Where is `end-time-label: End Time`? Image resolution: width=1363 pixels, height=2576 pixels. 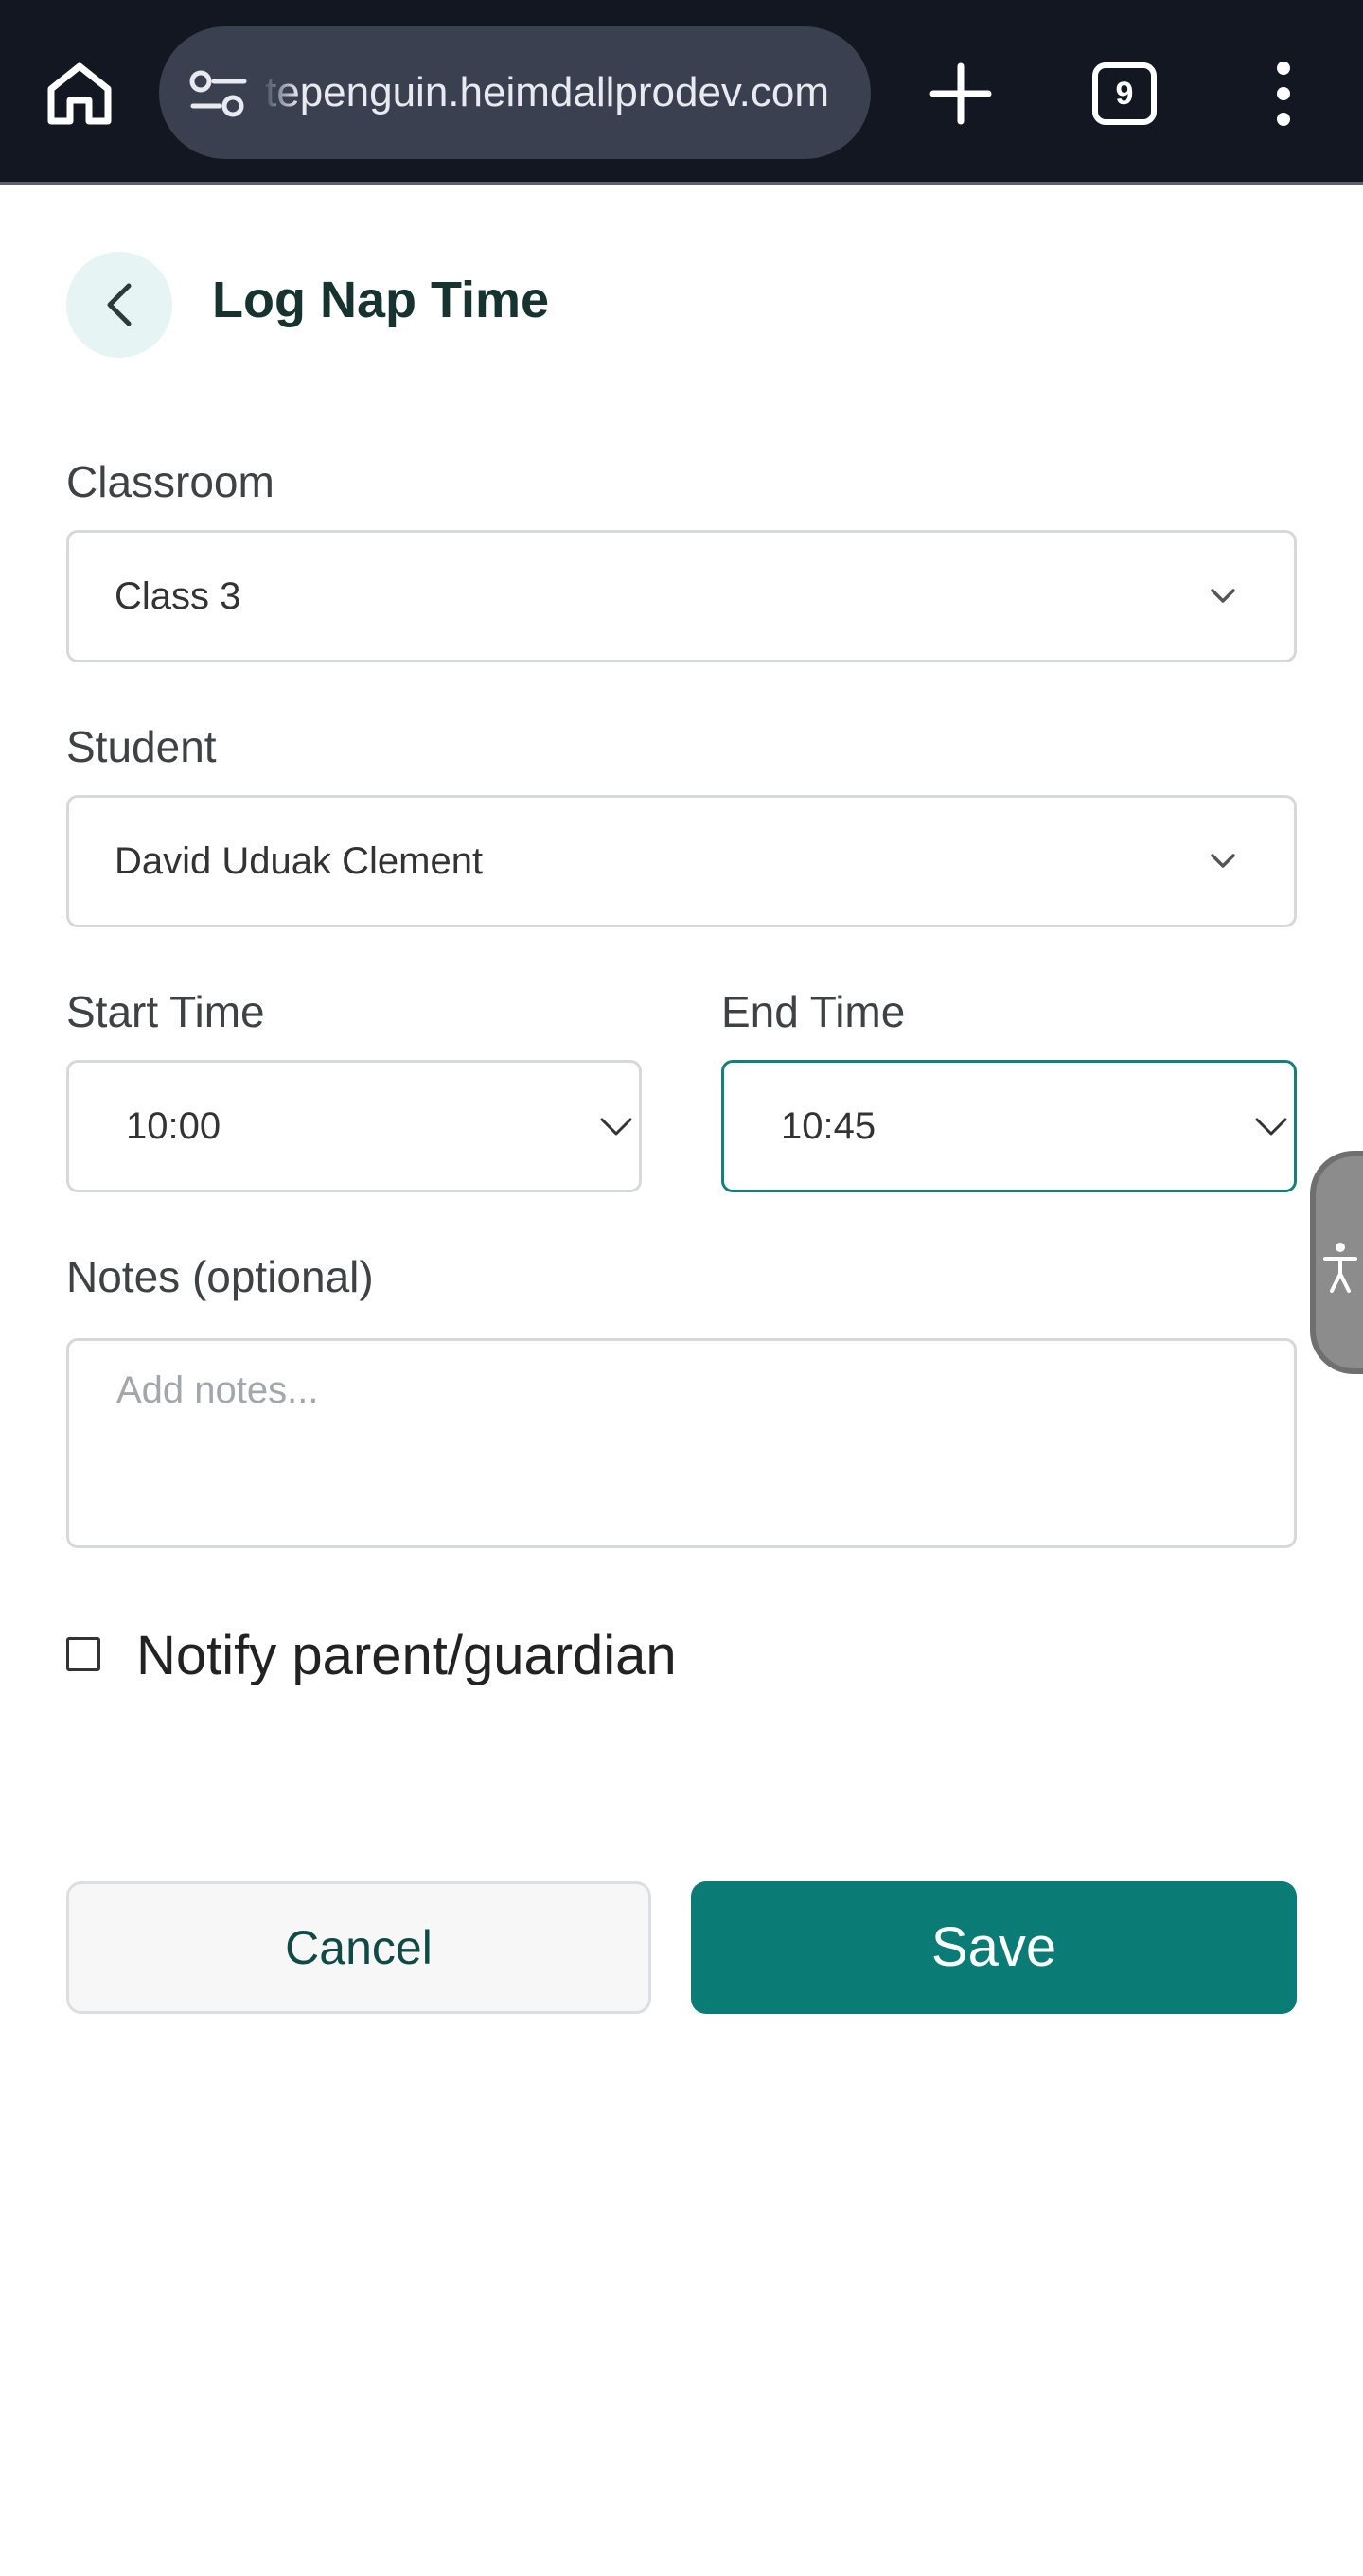
end-time-label: End Time is located at coordinates (813, 1011).